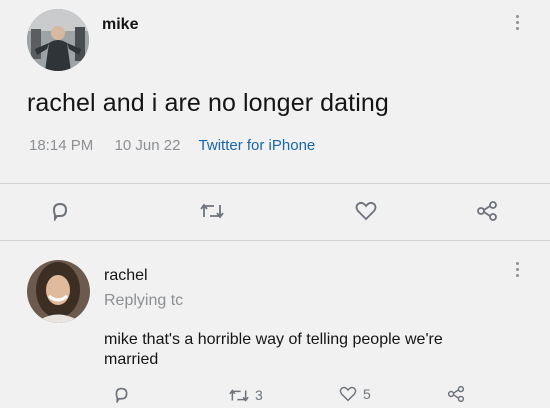  I want to click on mike-avatar, so click(58, 40).